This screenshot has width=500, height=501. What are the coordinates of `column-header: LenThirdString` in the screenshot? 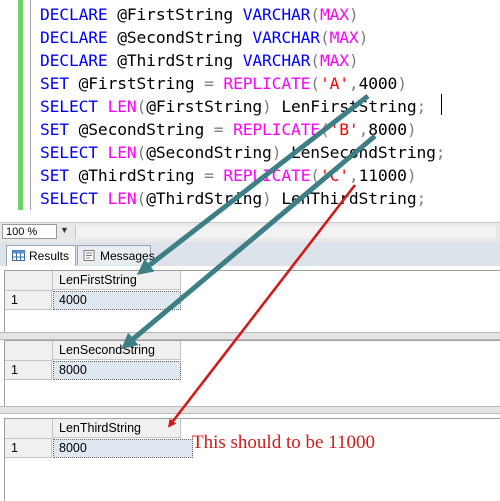 It's located at (117, 428).